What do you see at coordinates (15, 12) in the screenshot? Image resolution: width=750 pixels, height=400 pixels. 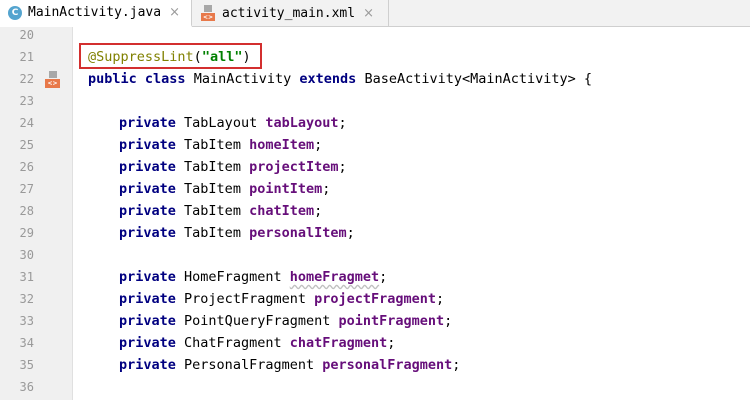 I see `java-class-icon: C` at bounding box center [15, 12].